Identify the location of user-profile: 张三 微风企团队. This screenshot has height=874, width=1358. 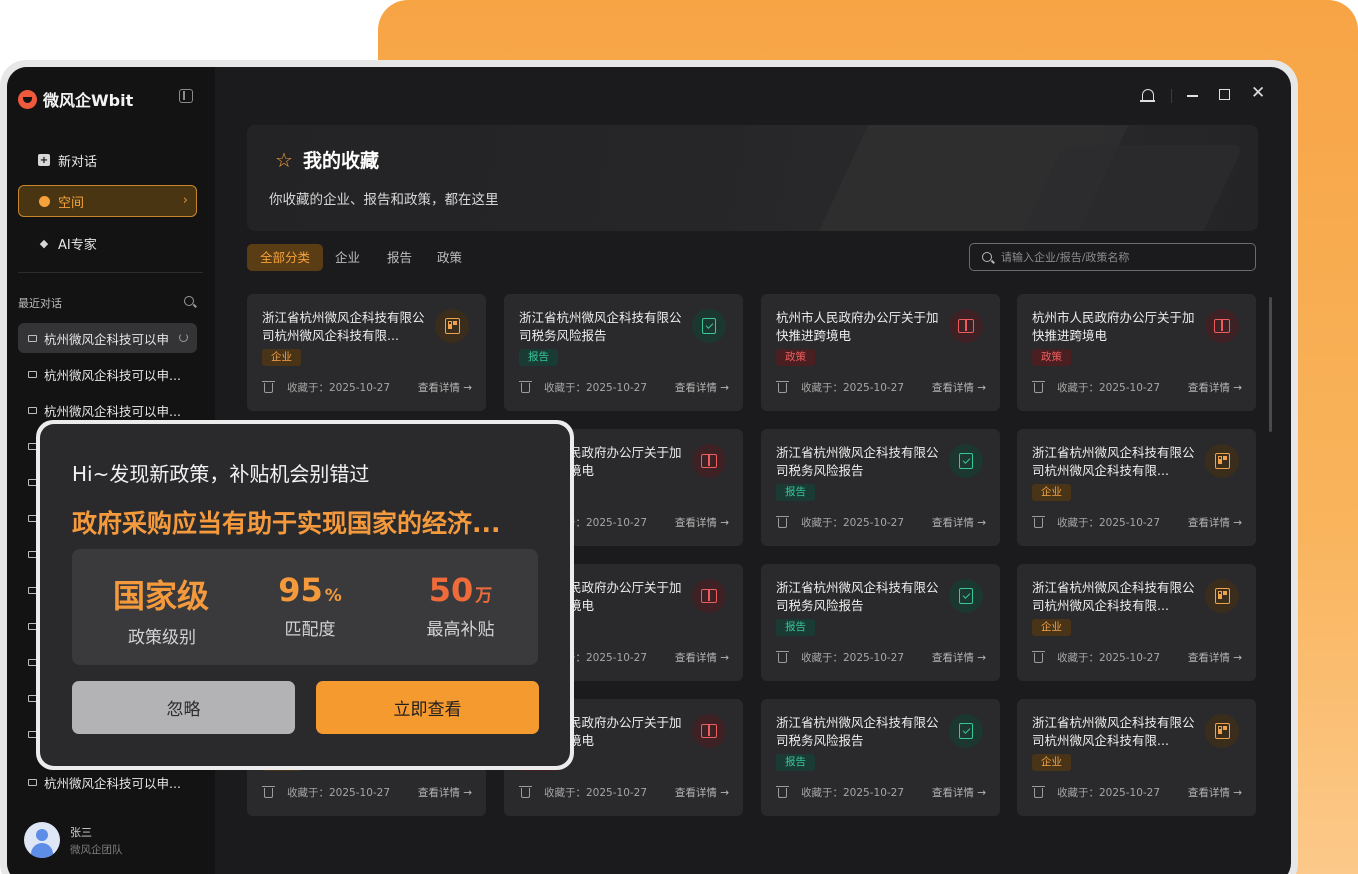
(73, 840).